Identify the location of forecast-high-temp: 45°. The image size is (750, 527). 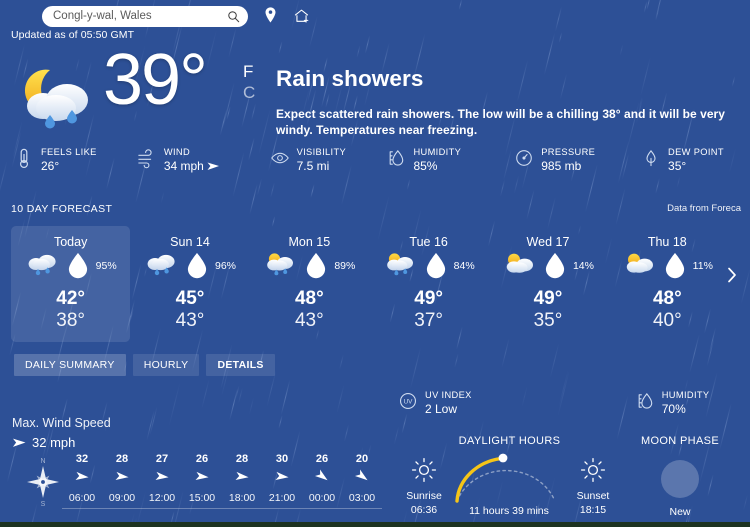
(190, 298).